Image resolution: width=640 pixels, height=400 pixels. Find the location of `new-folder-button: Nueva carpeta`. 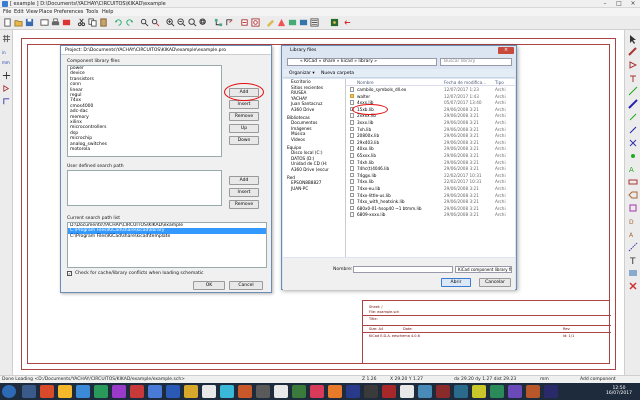

new-folder-button: Nueva carpeta is located at coordinates (337, 73).